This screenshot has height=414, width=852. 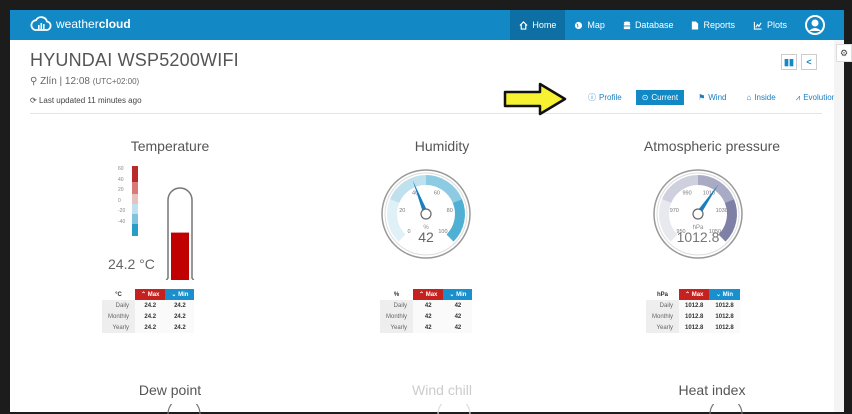 I want to click on tab-inside: ⌂ Inside, so click(x=760, y=97).